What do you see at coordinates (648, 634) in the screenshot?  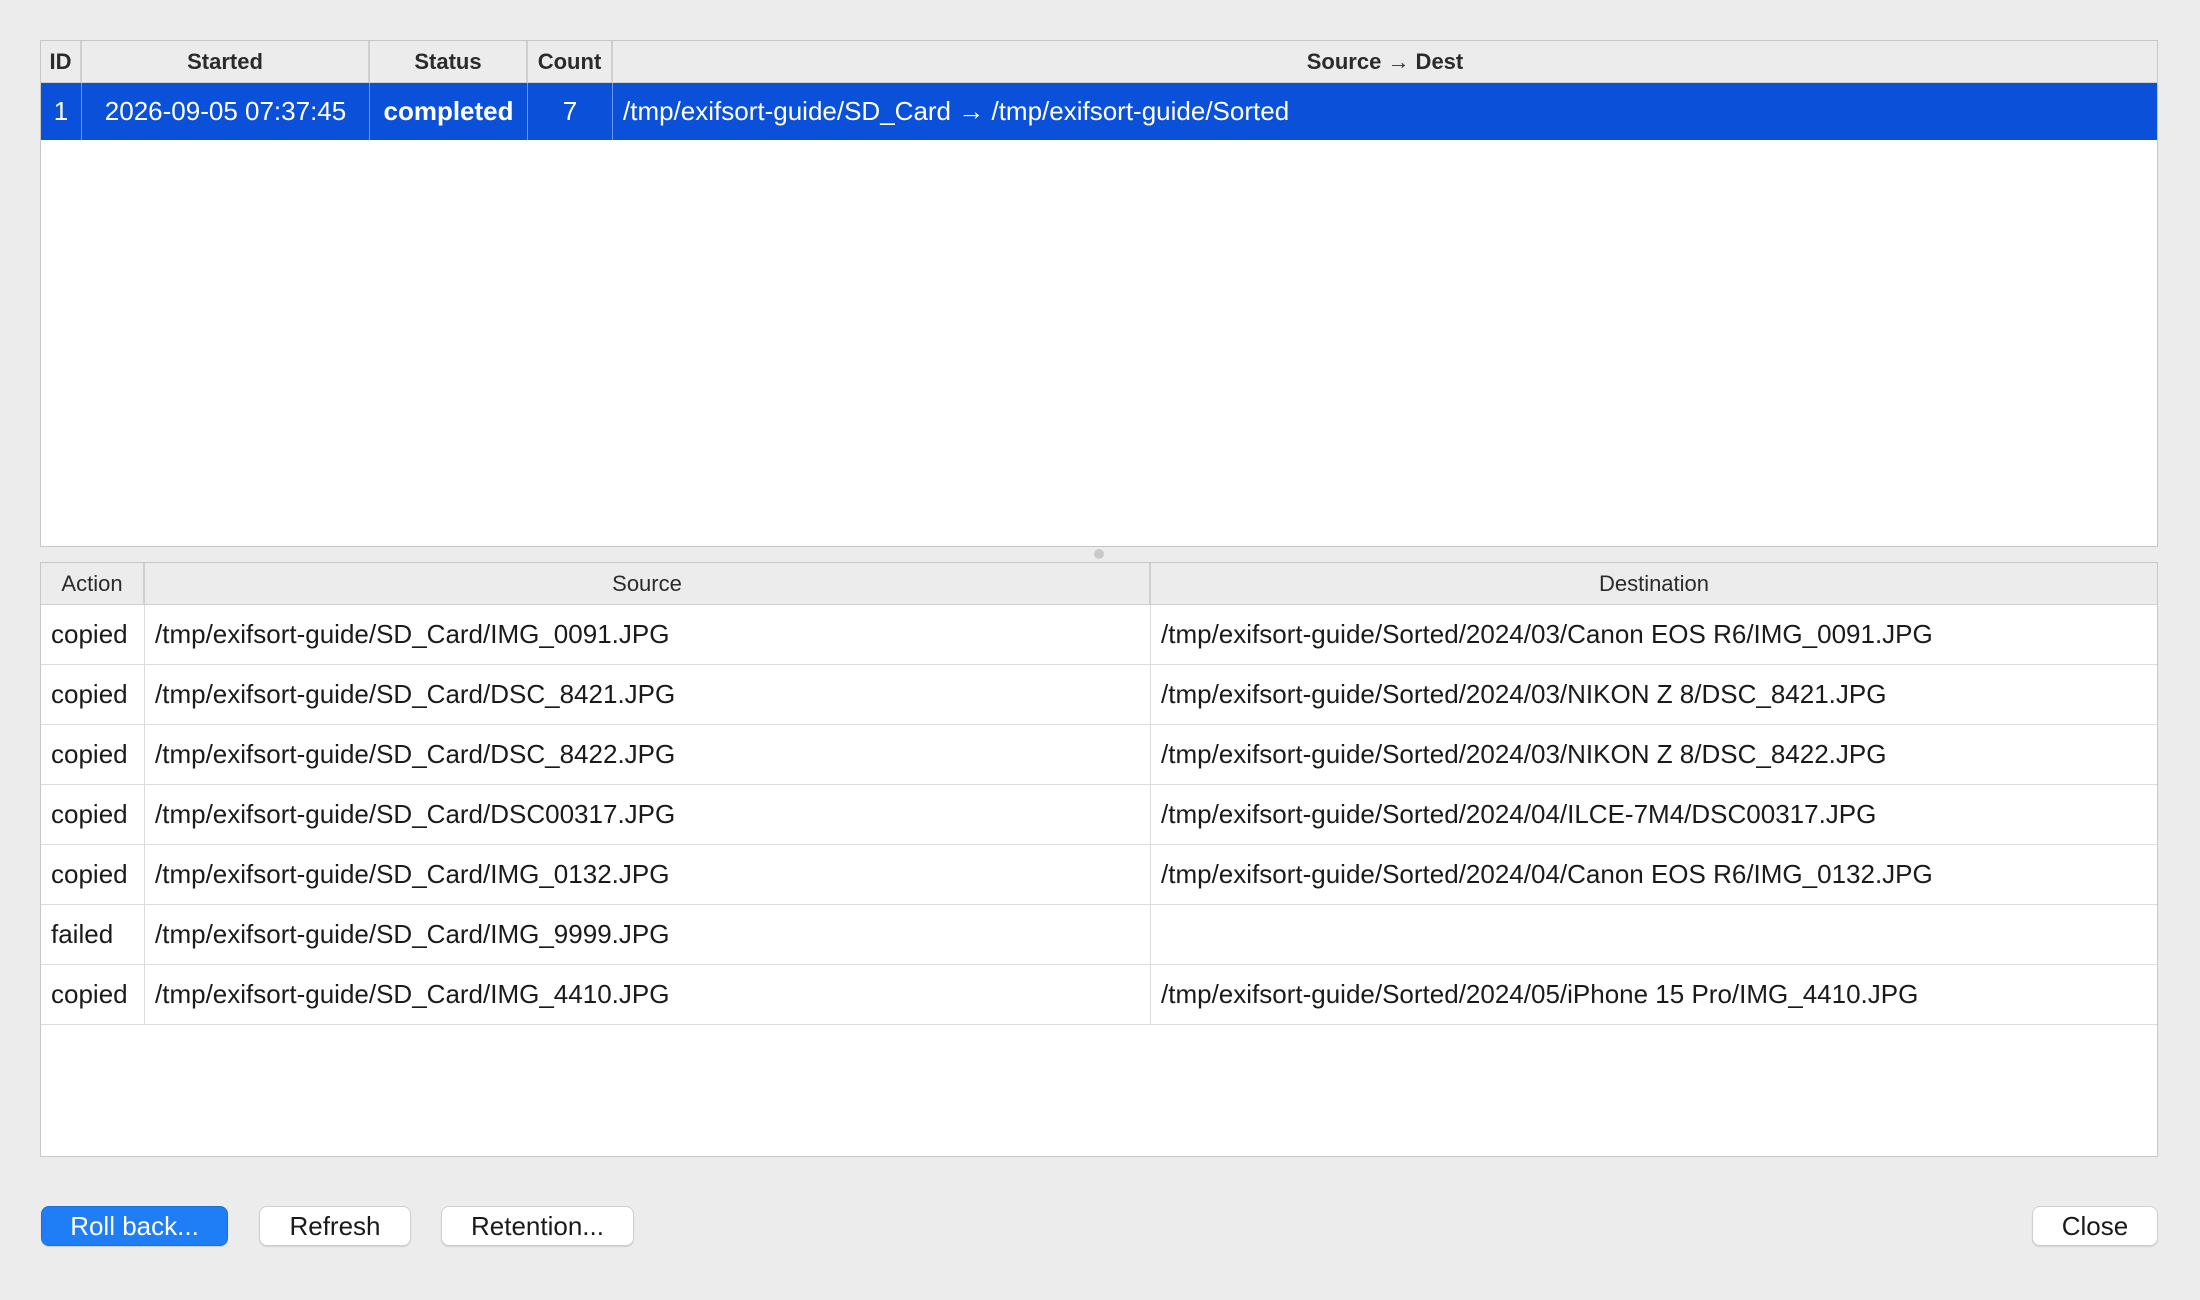 I see `action-source: /tmp/exifsort-guide/SD_Card/IMG_0091.JPG` at bounding box center [648, 634].